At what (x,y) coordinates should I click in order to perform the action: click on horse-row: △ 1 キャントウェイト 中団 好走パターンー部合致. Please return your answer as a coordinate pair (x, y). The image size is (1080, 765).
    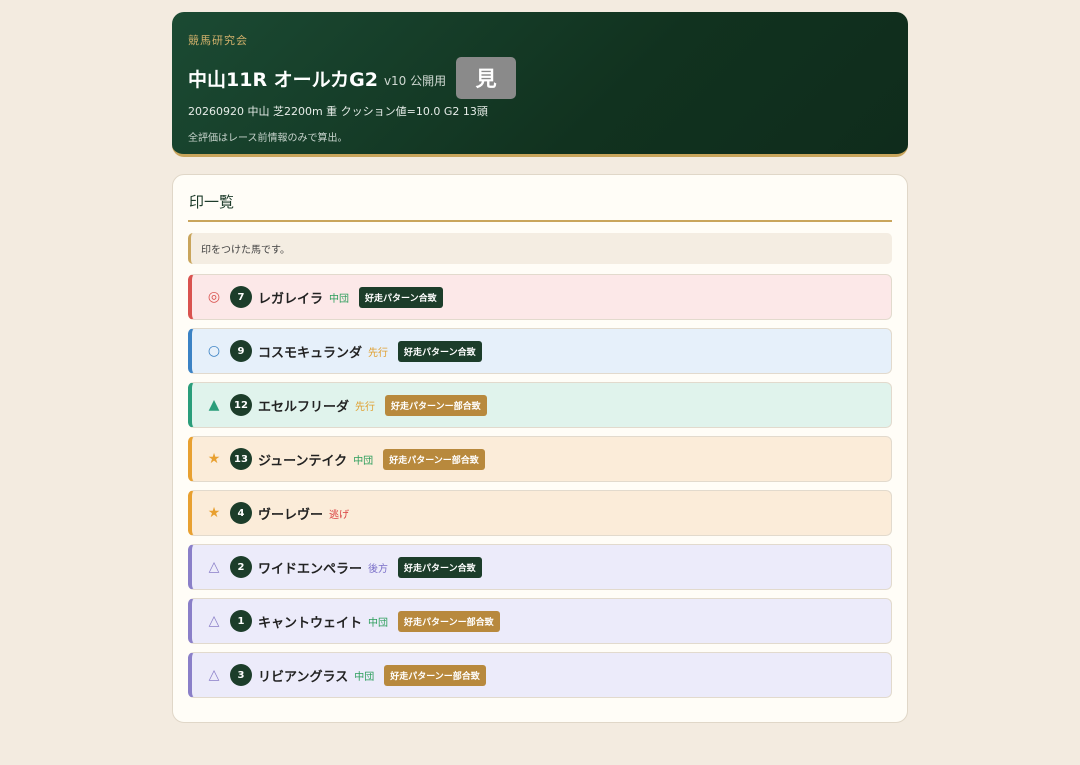
    Looking at the image, I should click on (540, 621).